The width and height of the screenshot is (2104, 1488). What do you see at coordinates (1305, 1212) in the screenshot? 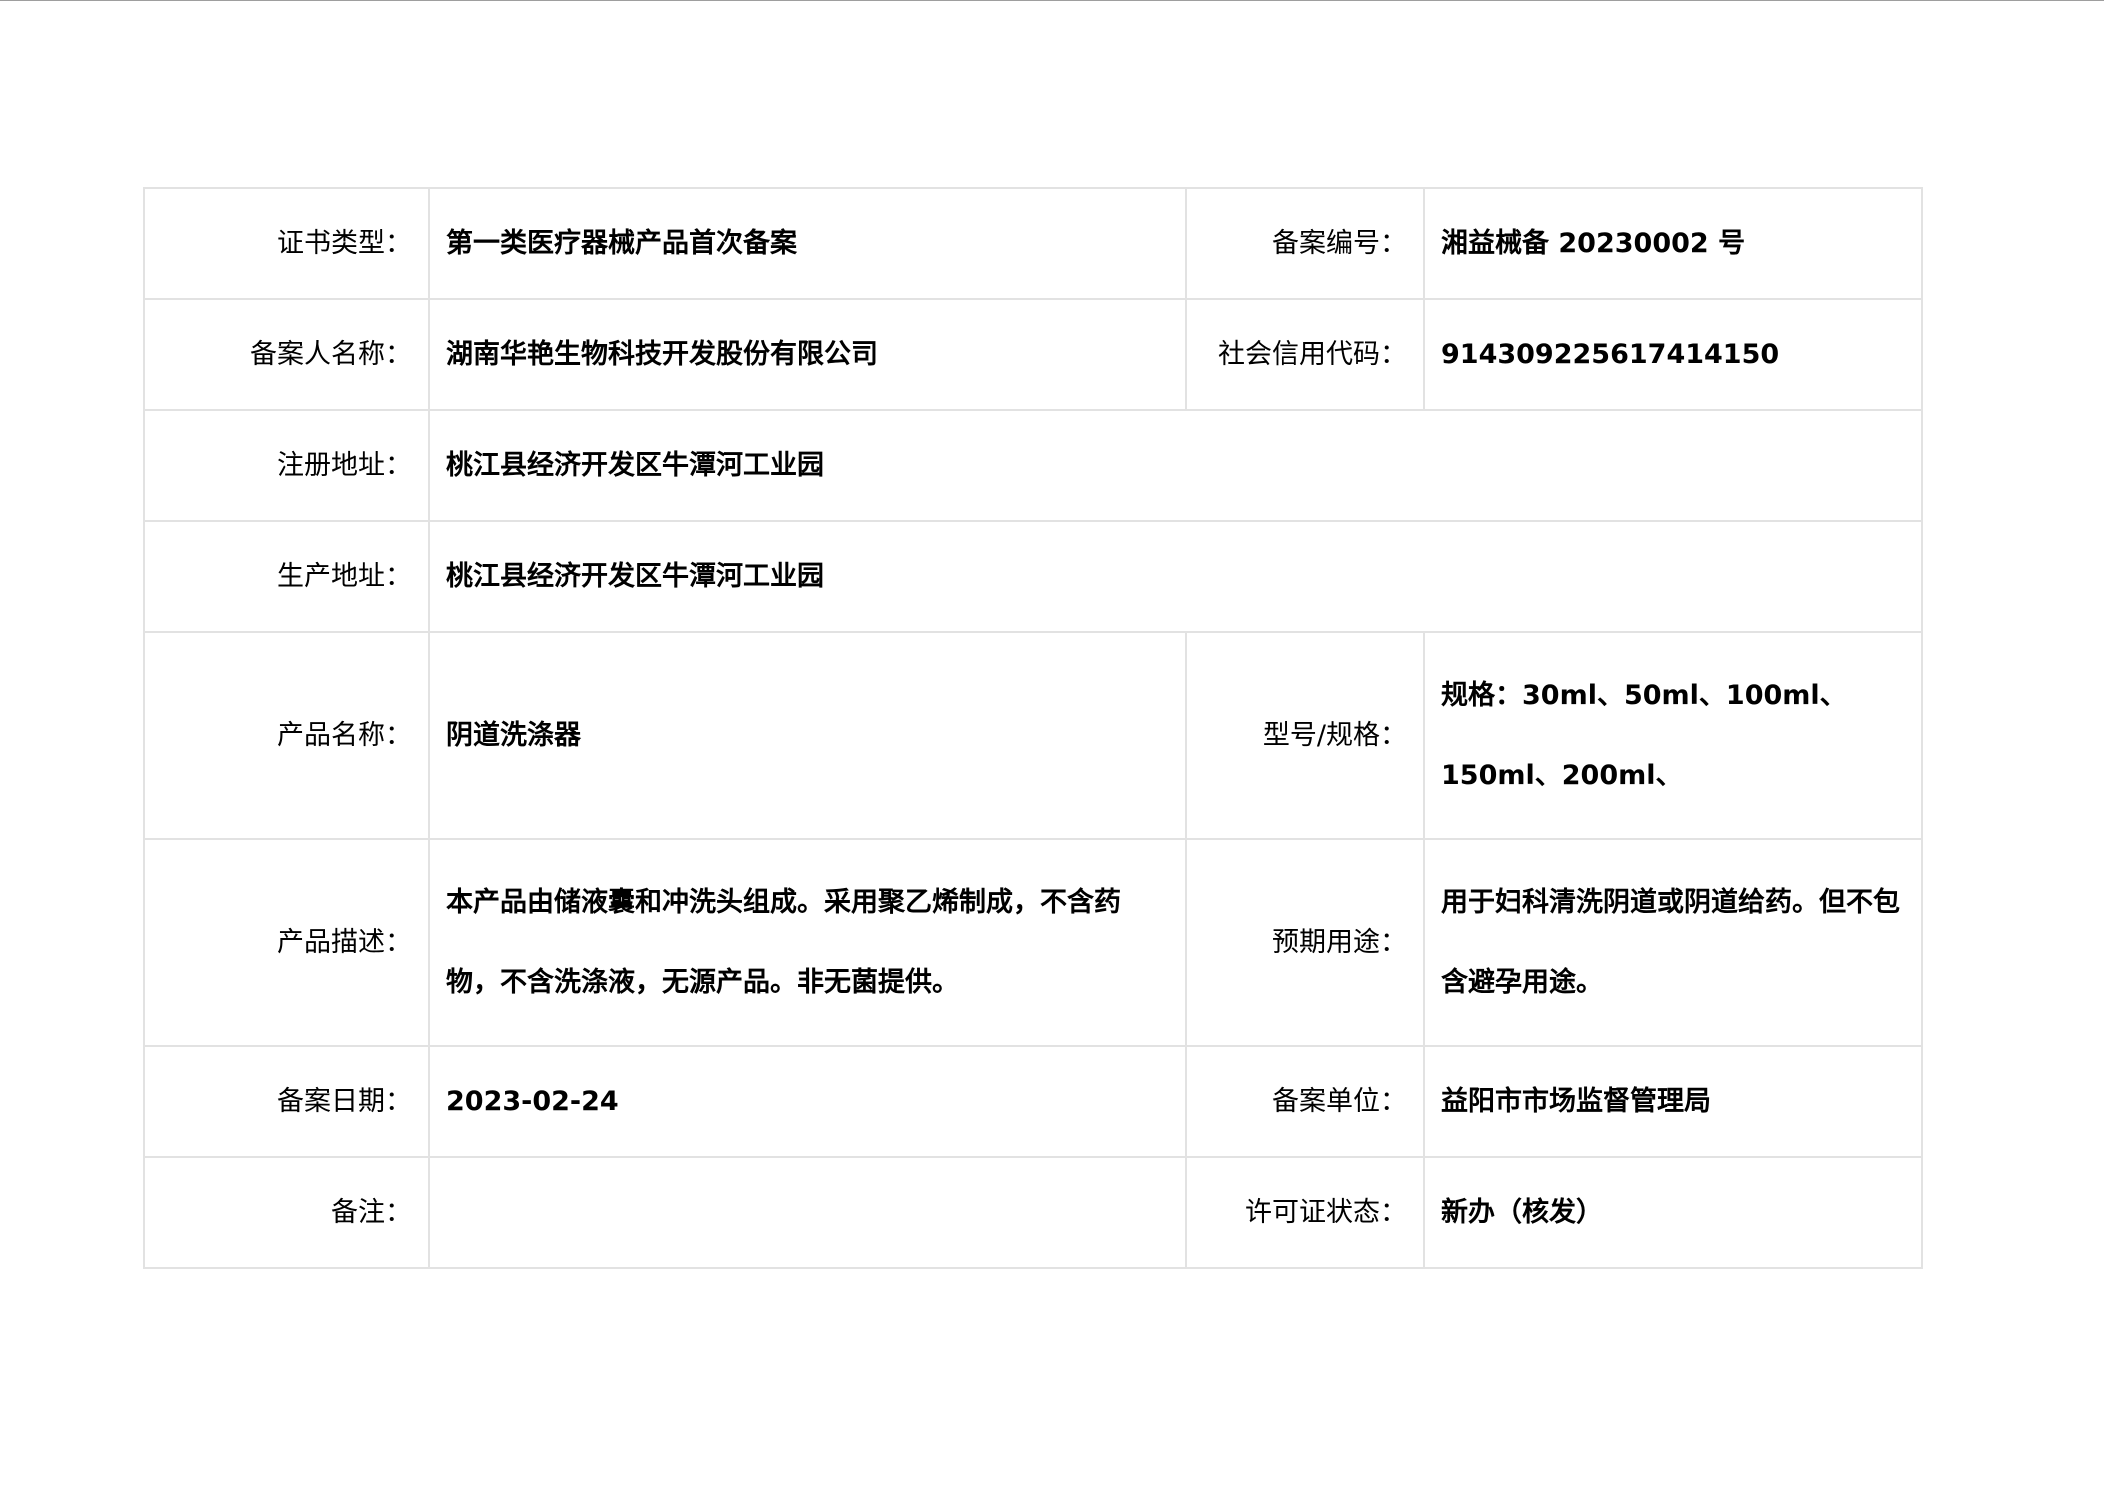
I see `license-status-label: 许可证状态：` at bounding box center [1305, 1212].